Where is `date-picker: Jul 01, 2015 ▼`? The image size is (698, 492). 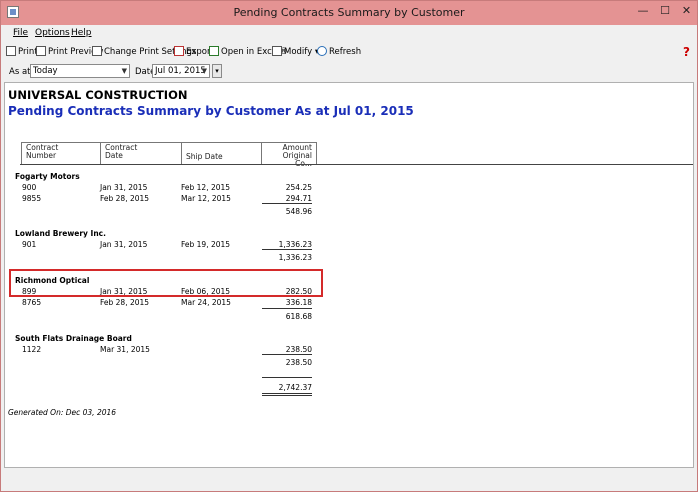 date-picker: Jul 01, 2015 ▼ is located at coordinates (181, 71).